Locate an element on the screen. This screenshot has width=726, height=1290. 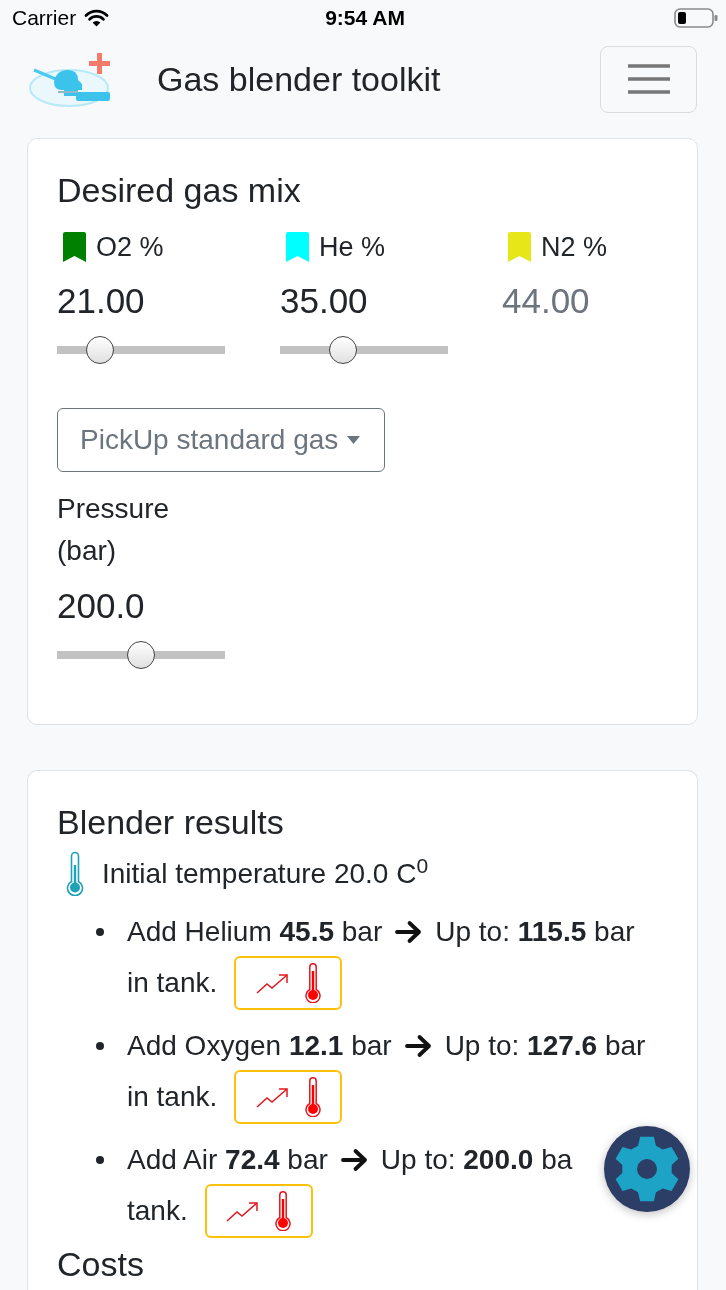
settings-icon is located at coordinates (647, 1169).